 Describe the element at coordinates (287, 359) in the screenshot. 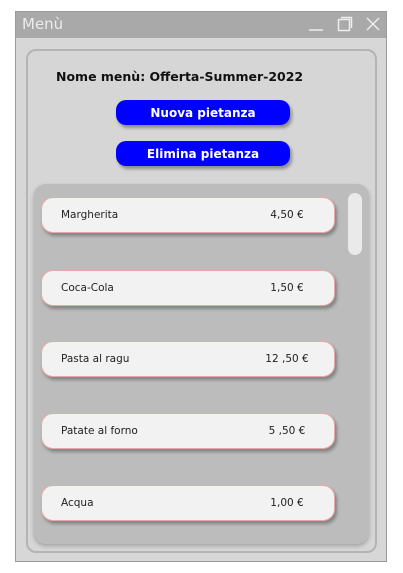

I see `dish-price: 12 ,50 €` at that location.